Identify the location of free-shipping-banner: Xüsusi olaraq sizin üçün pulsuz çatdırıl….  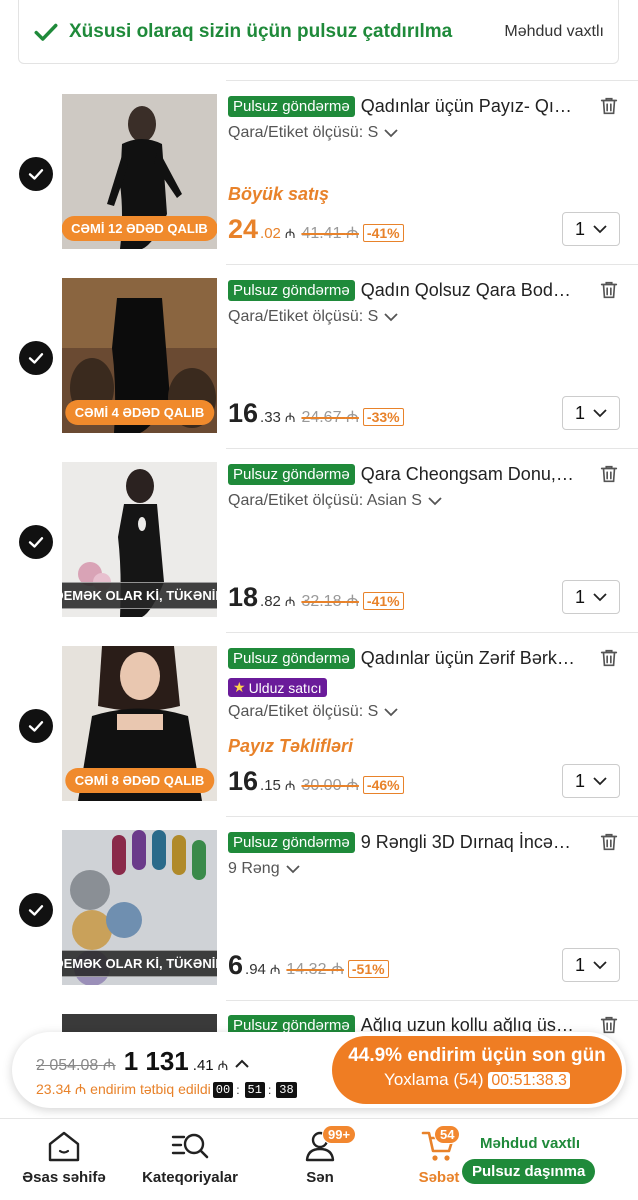
(318, 32).